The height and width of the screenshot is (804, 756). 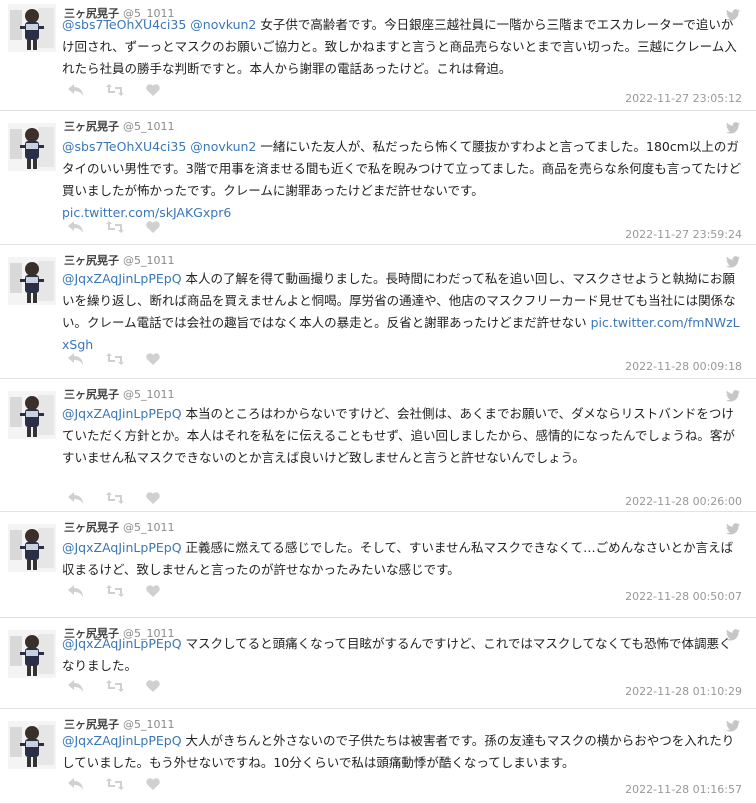 I want to click on timestamp: 2022-11-28 01:10:29, so click(x=683, y=691).